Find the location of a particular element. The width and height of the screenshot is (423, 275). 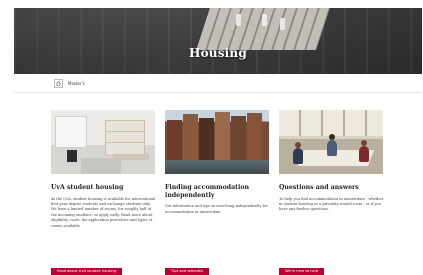

card-photo-student-room is located at coordinates (103, 142).